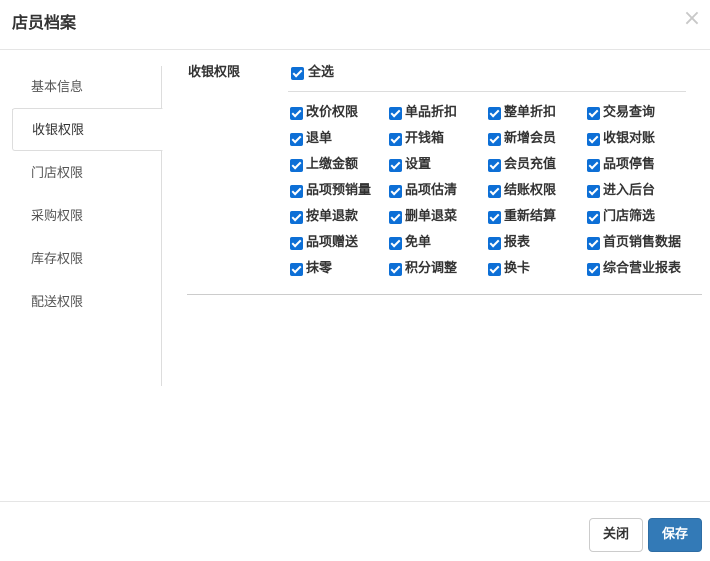  I want to click on permission-option: 报表, so click(509, 243).